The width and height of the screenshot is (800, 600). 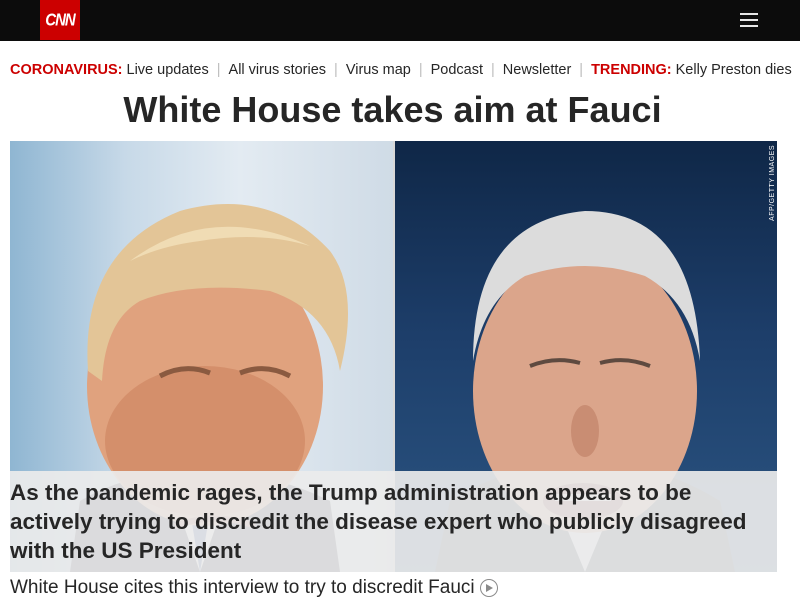 I want to click on top-navigation-bar: CNN, so click(x=400, y=20).